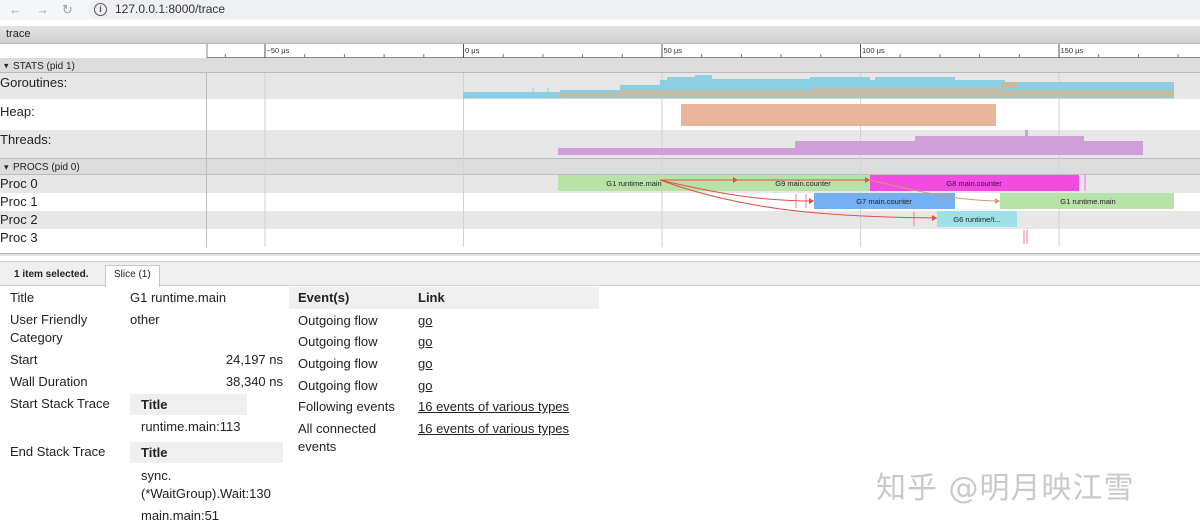 The image size is (1200, 530). What do you see at coordinates (472, 50) in the screenshot?
I see `ruler-tick-label: 0 μs` at bounding box center [472, 50].